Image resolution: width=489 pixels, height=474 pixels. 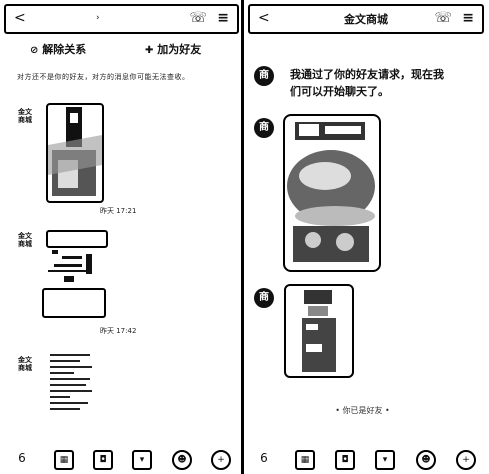 I want to click on product-box-bottom, so click(x=74, y=303).